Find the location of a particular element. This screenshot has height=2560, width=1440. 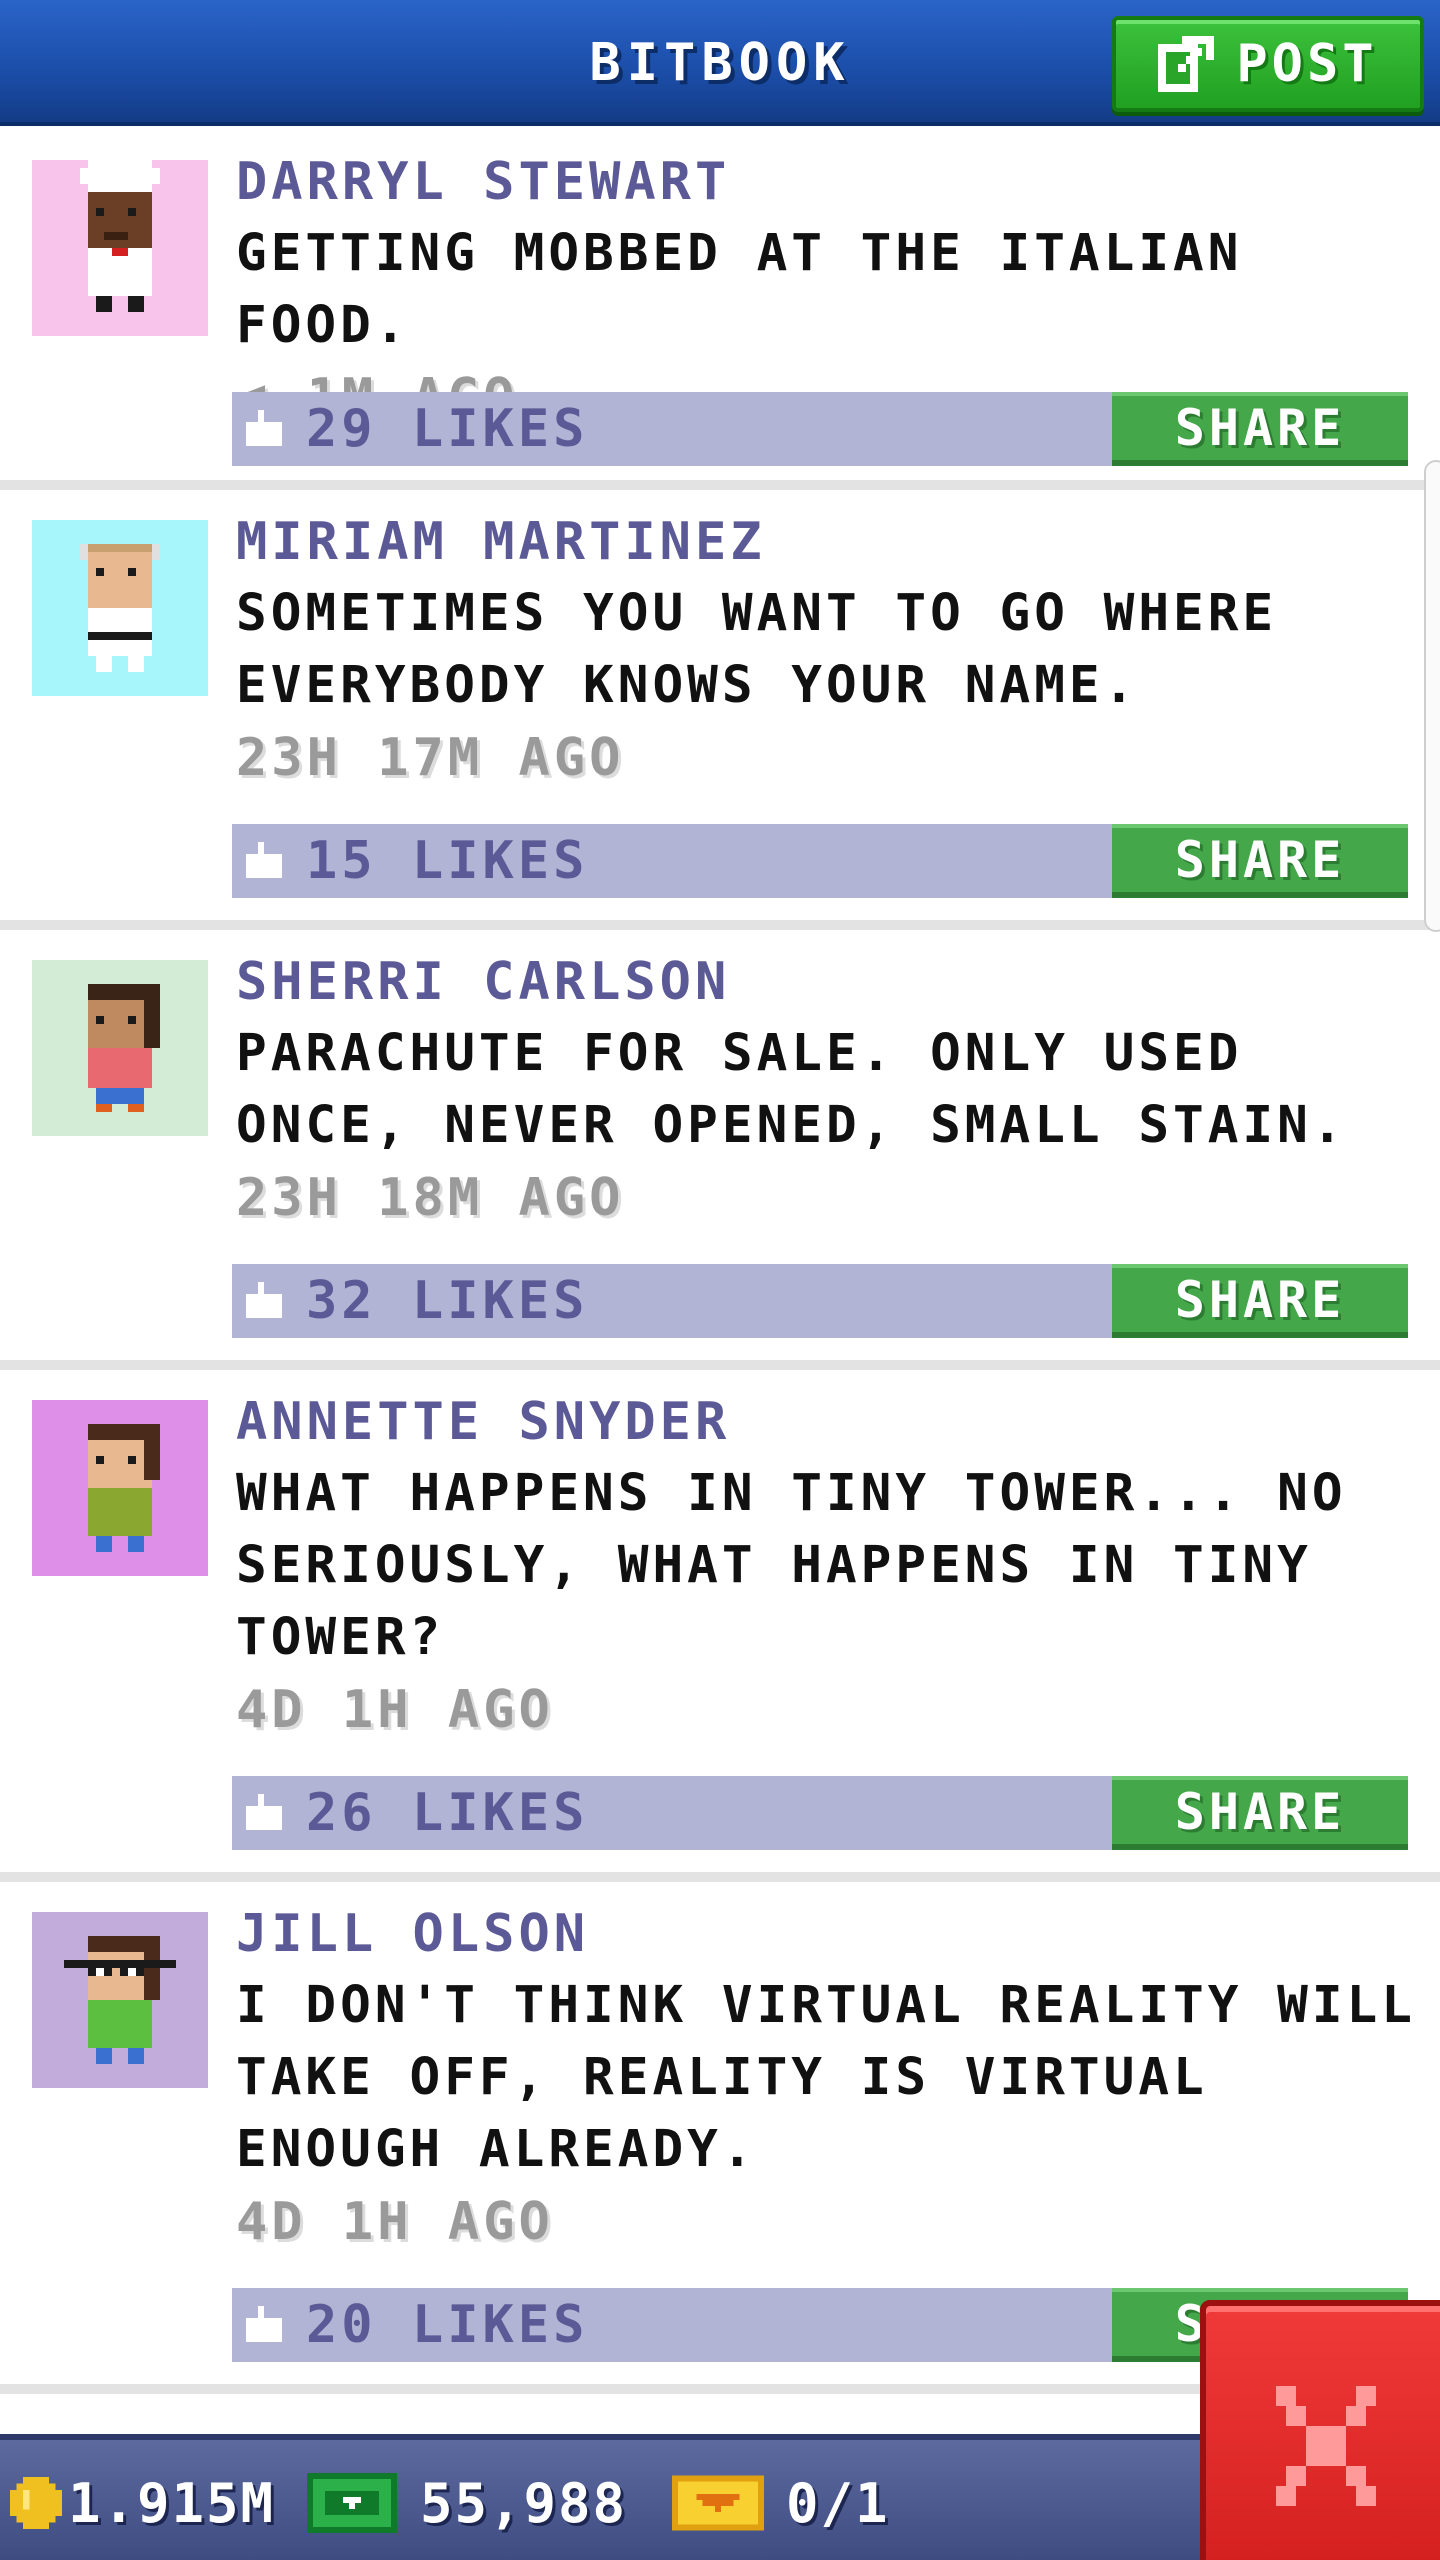

likes-count: 26 LIKES is located at coordinates (447, 1813).